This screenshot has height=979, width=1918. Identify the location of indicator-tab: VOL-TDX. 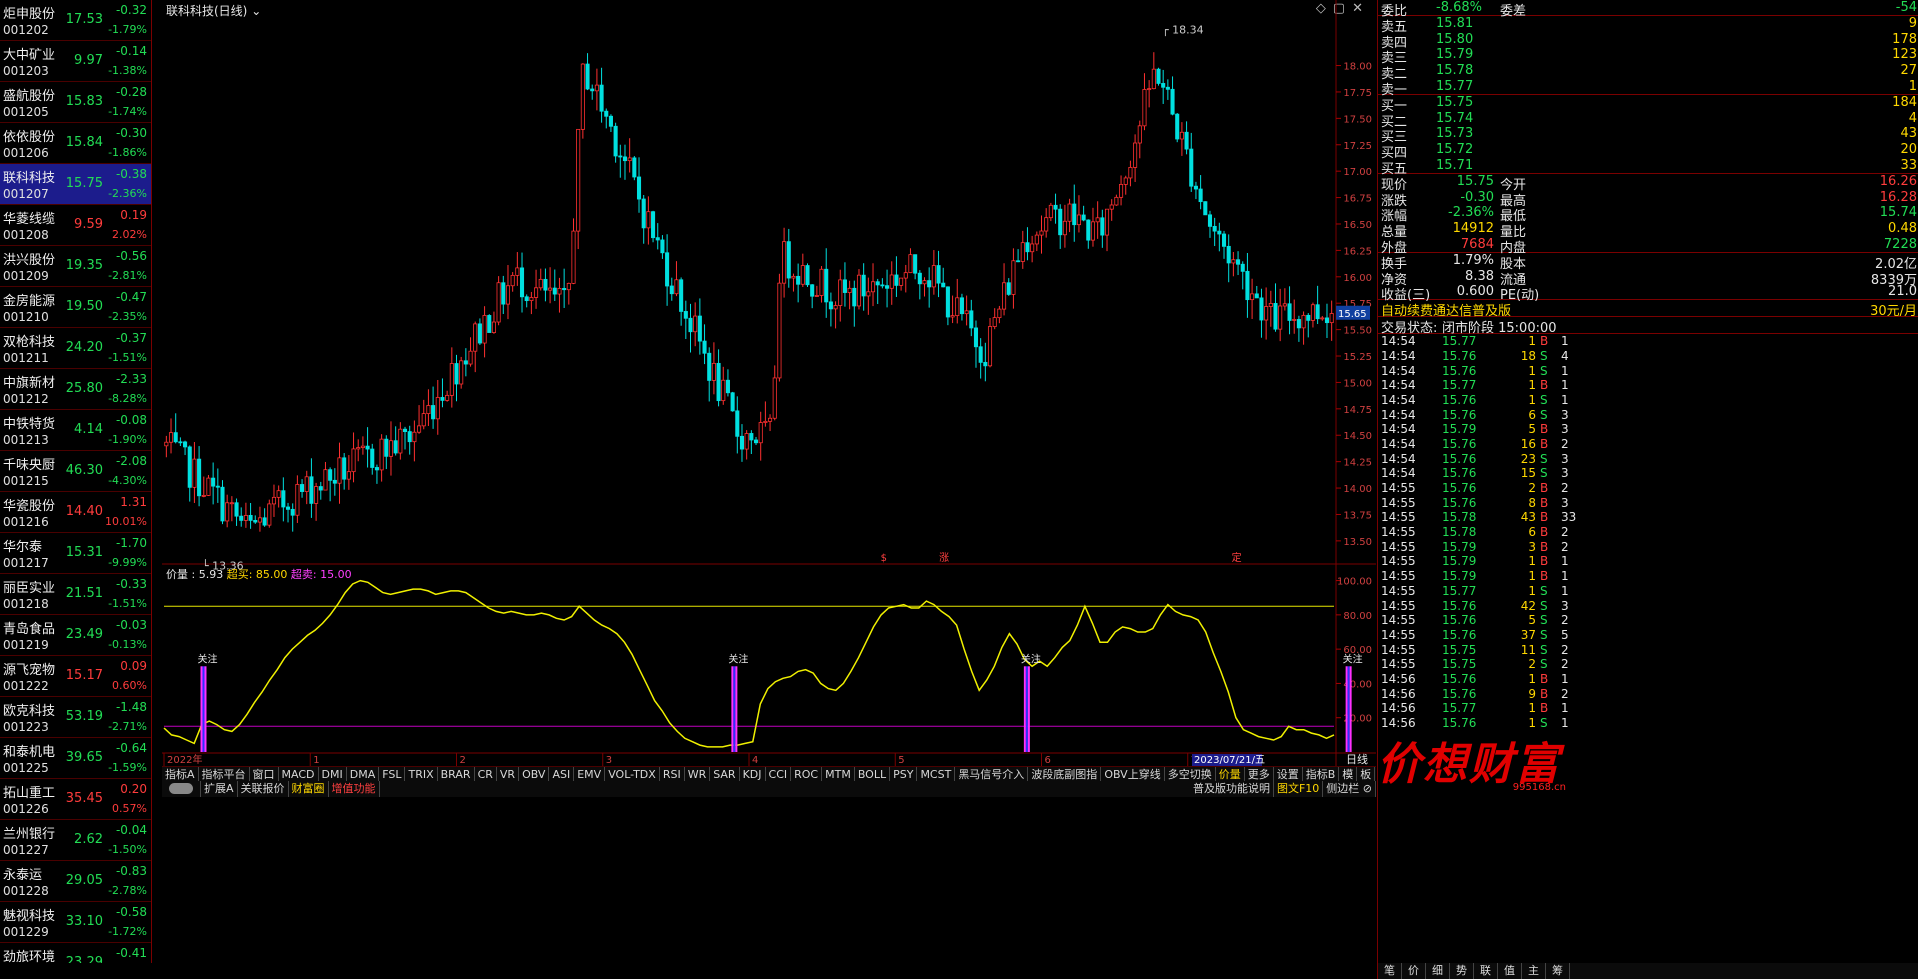
(632, 774).